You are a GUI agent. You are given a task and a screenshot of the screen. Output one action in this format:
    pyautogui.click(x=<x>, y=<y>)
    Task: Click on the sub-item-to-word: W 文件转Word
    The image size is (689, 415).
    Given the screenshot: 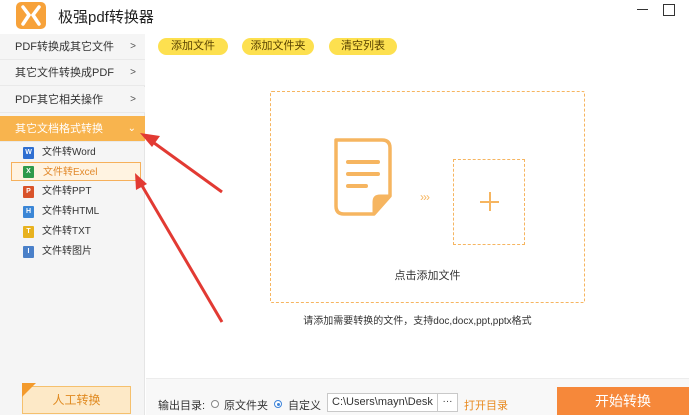 What is the action you would take?
    pyautogui.click(x=76, y=152)
    